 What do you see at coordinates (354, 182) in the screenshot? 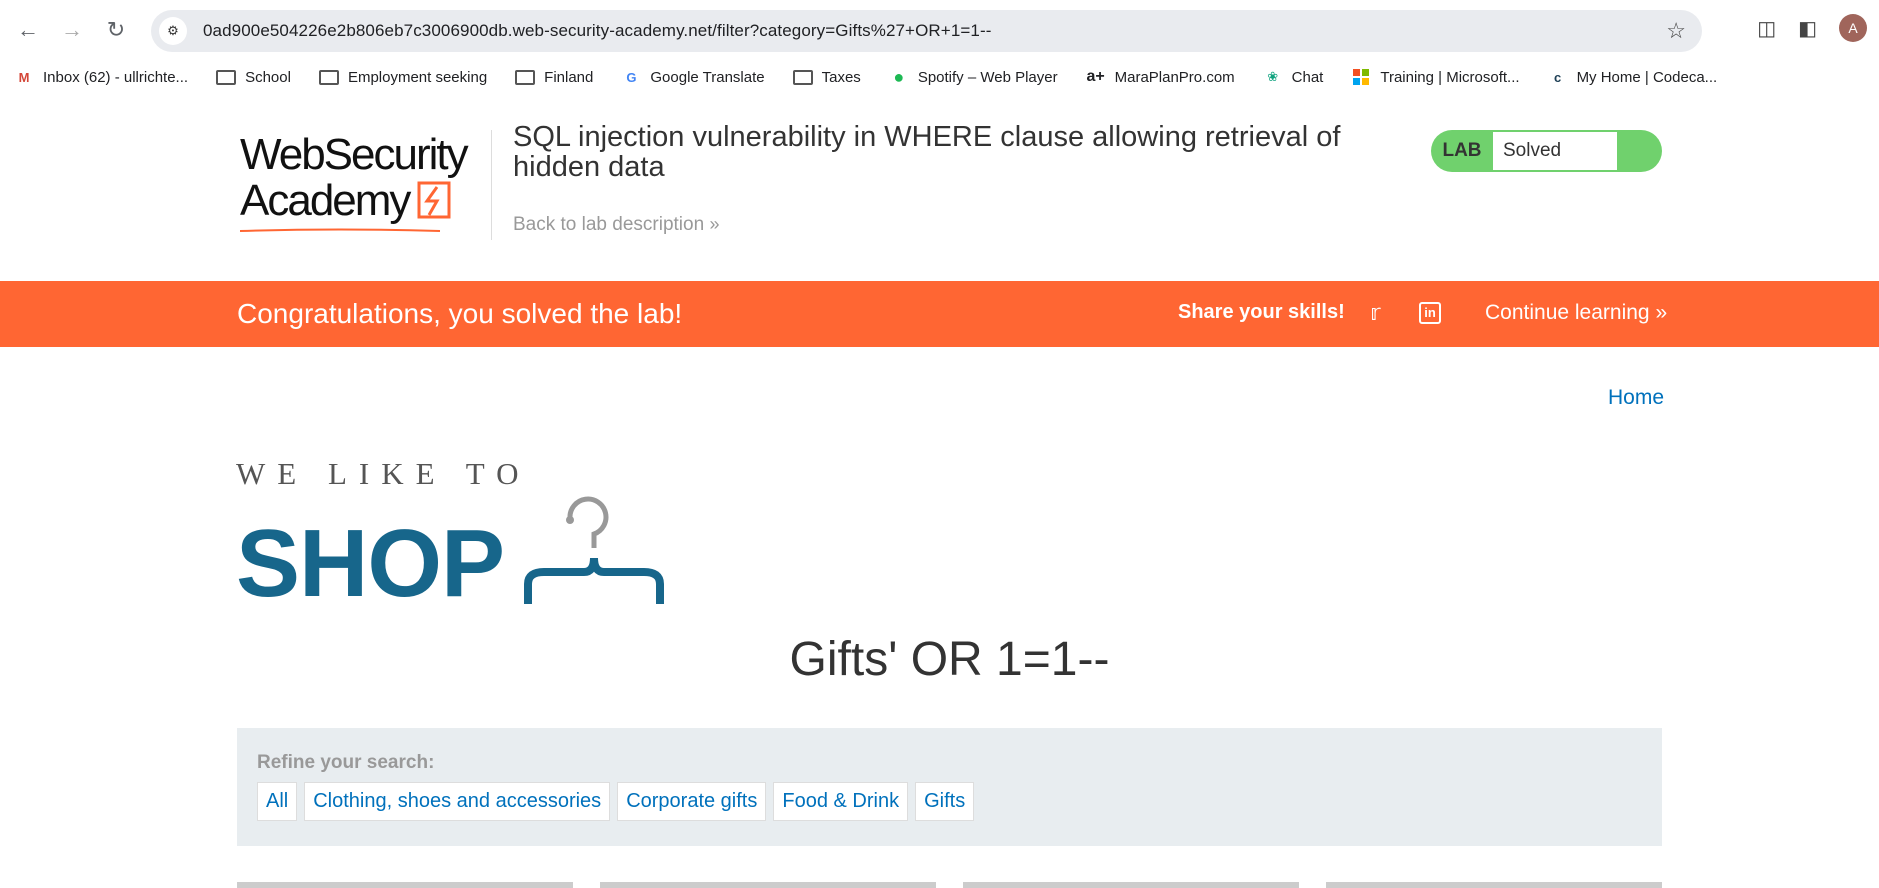
I see `web-security-academy-logo: WebSecurity Academy` at bounding box center [354, 182].